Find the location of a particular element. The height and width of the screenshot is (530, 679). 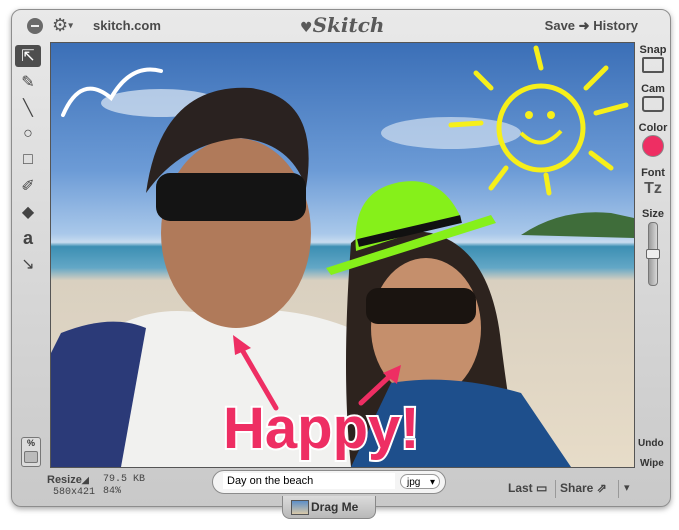

happy-annotation: Happy! is located at coordinates (321, 428).